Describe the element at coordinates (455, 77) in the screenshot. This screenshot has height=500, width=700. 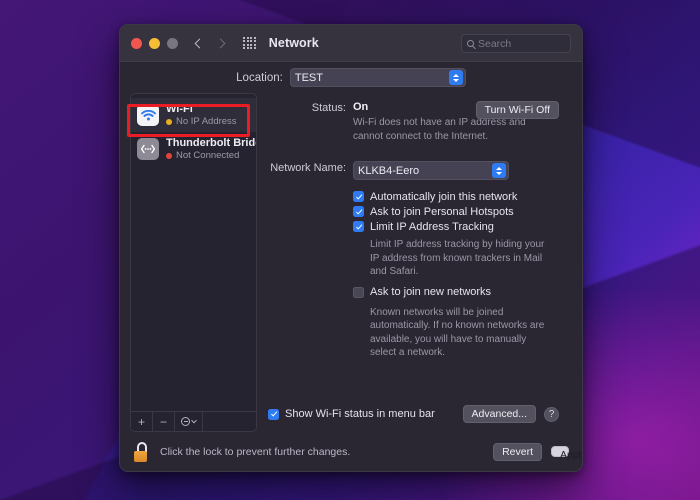
I see `location-stepper-icon` at that location.